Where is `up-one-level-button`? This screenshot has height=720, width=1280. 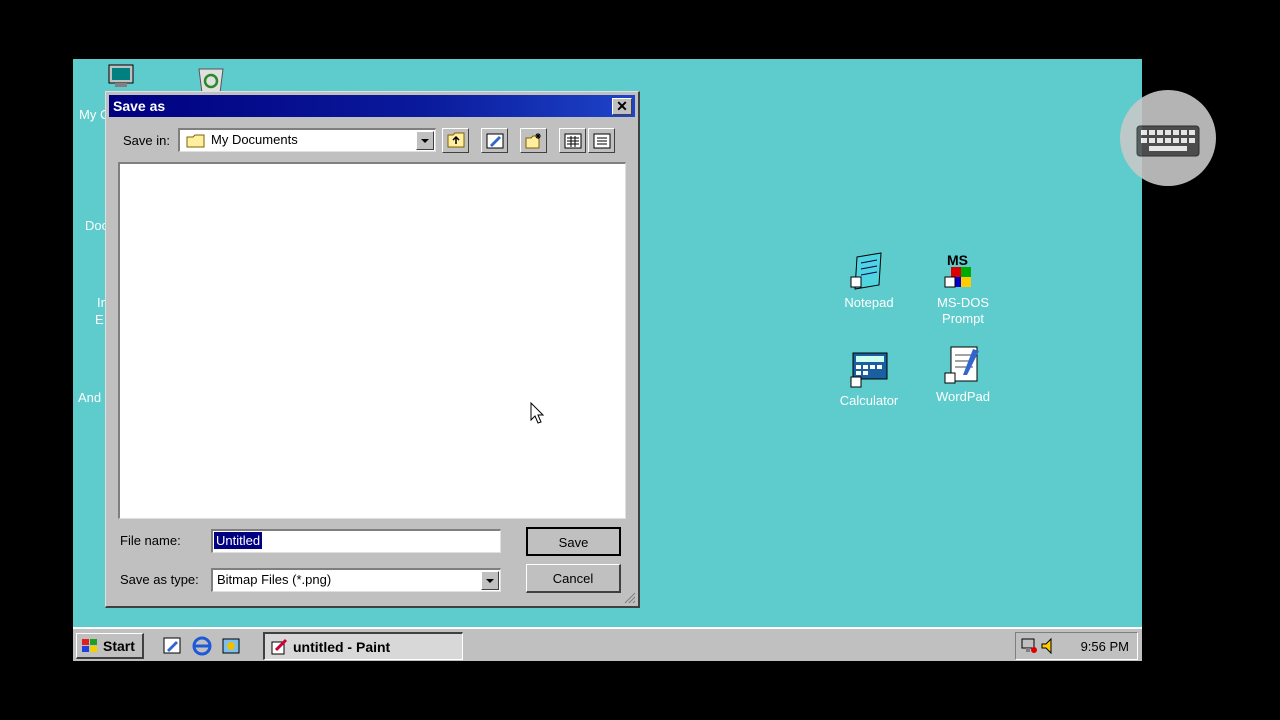
up-one-level-button is located at coordinates (455, 140).